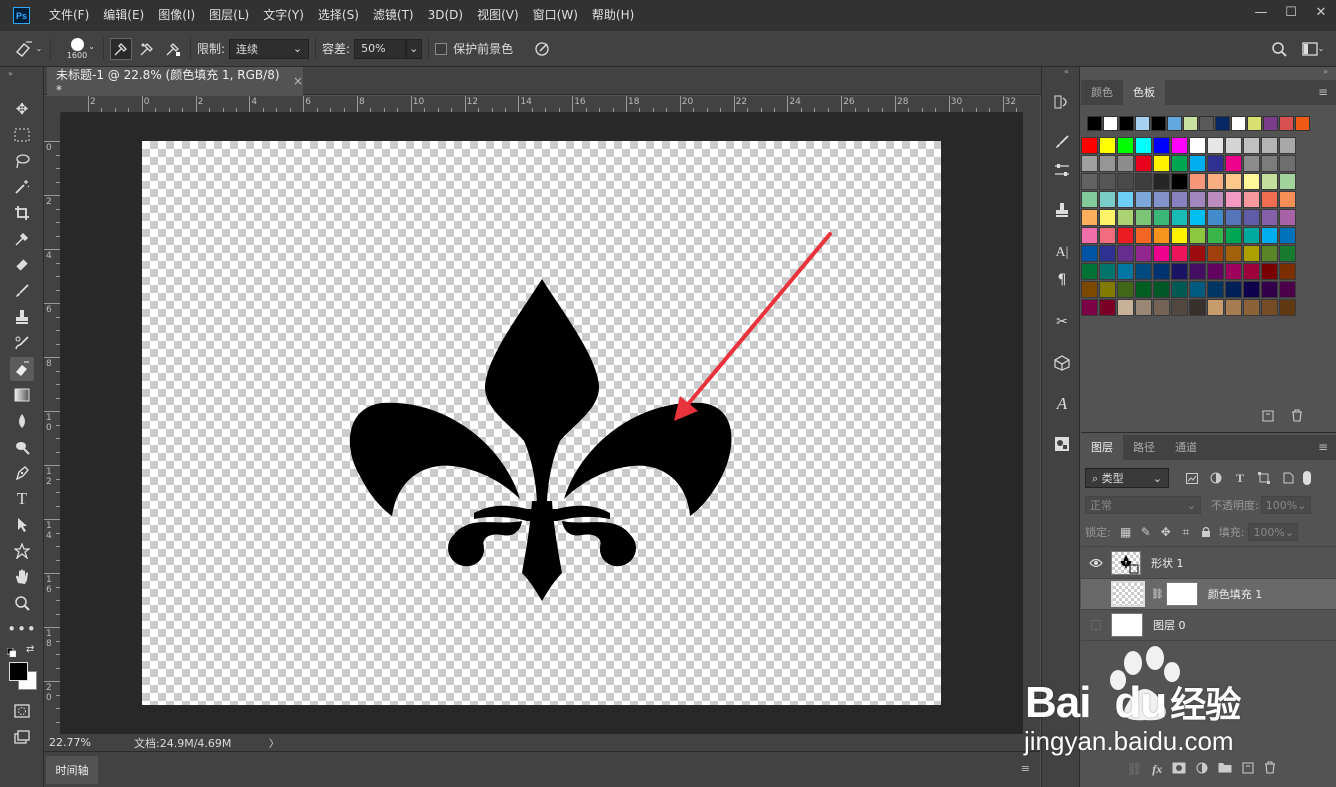  Describe the element at coordinates (1096, 563) in the screenshot. I see `visibility-eye-icon` at that location.